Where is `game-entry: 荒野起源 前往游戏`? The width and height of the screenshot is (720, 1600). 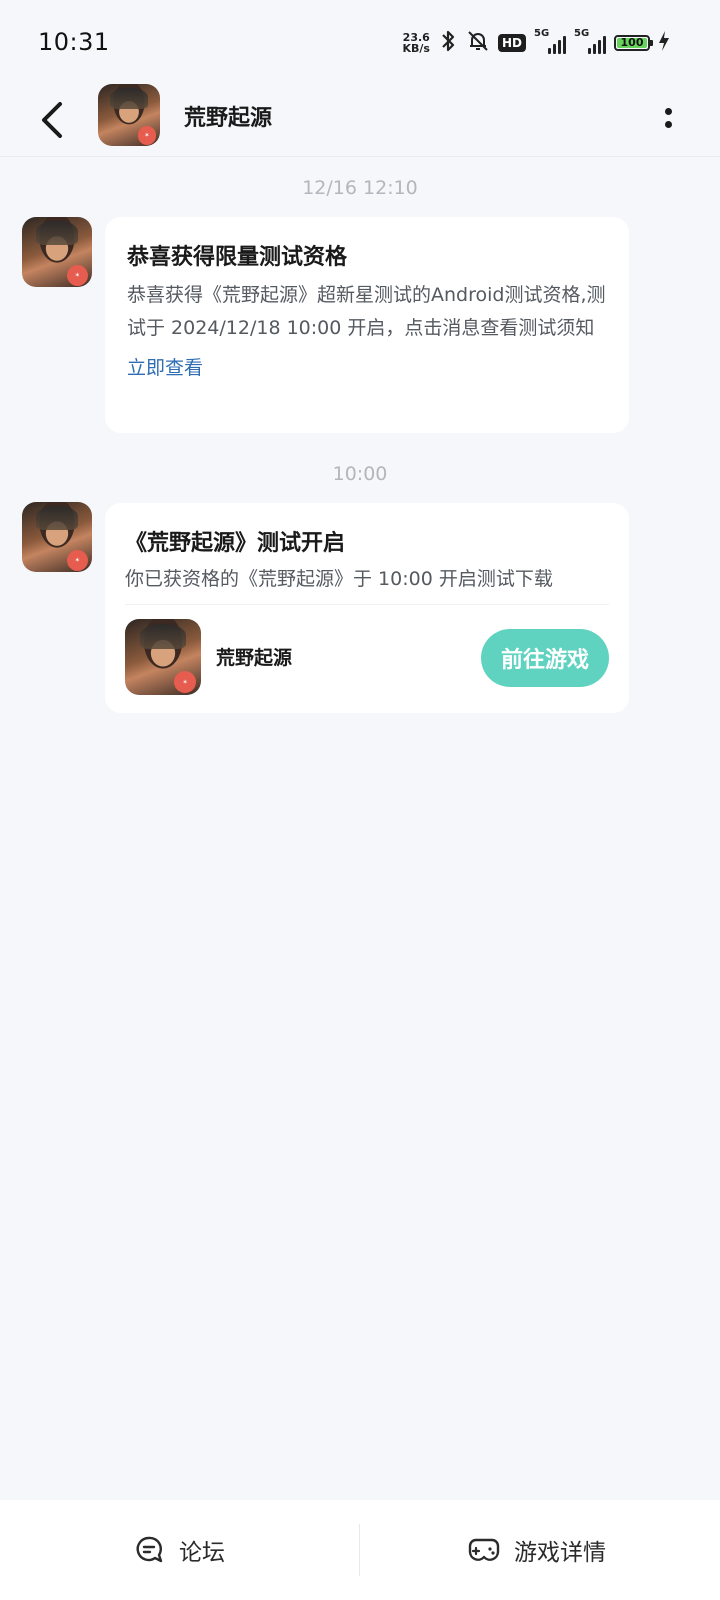
game-entry: 荒野起源 前往游戏 is located at coordinates (367, 655).